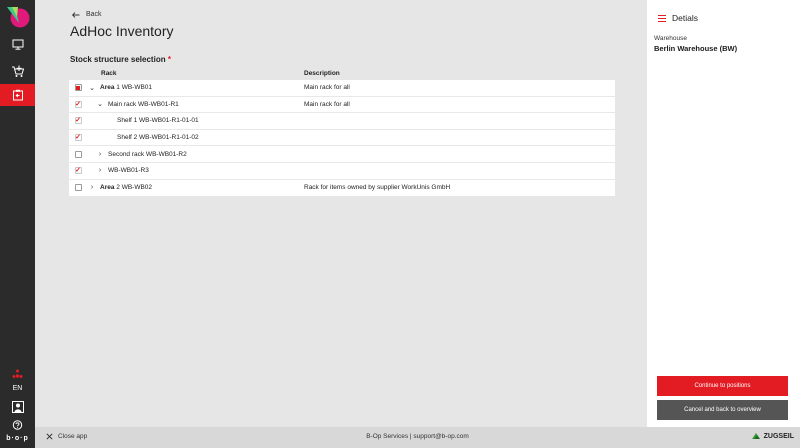 The height and width of the screenshot is (448, 800). Describe the element at coordinates (685, 18) in the screenshot. I see `panel-title: Detials` at that location.